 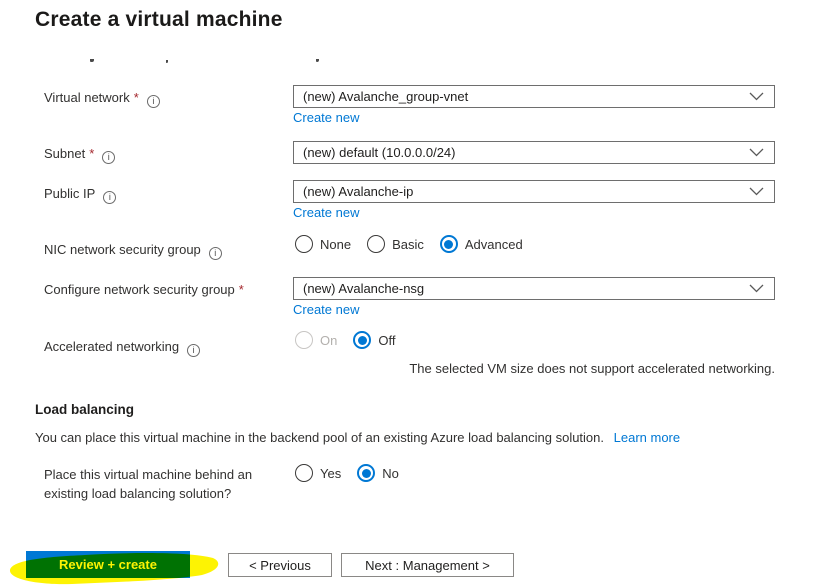 I want to click on subnet-value: (new) default (10.0.0.0/24), so click(x=379, y=152).